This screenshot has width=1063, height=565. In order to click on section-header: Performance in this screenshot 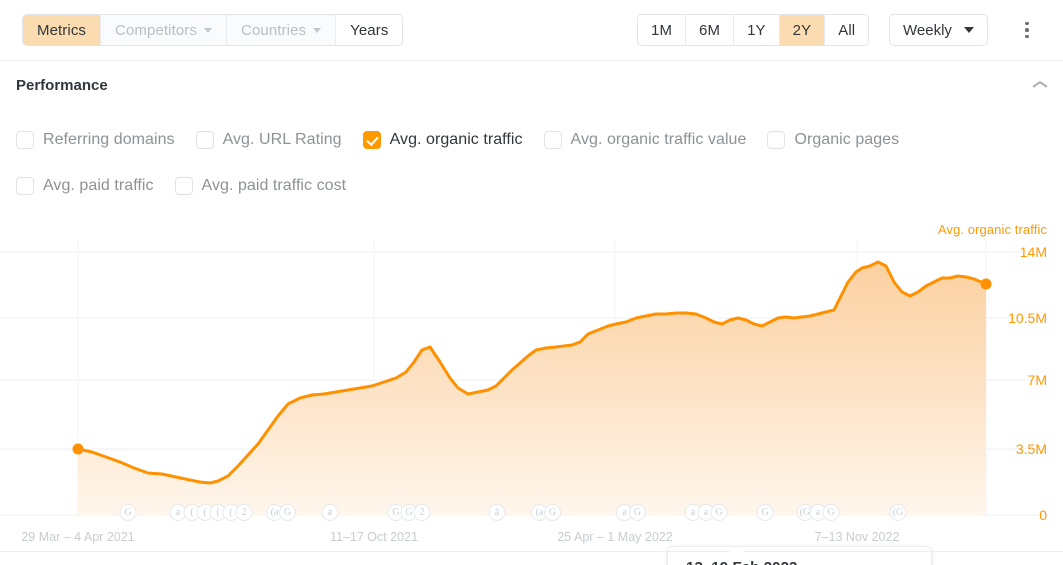, I will do `click(531, 88)`.